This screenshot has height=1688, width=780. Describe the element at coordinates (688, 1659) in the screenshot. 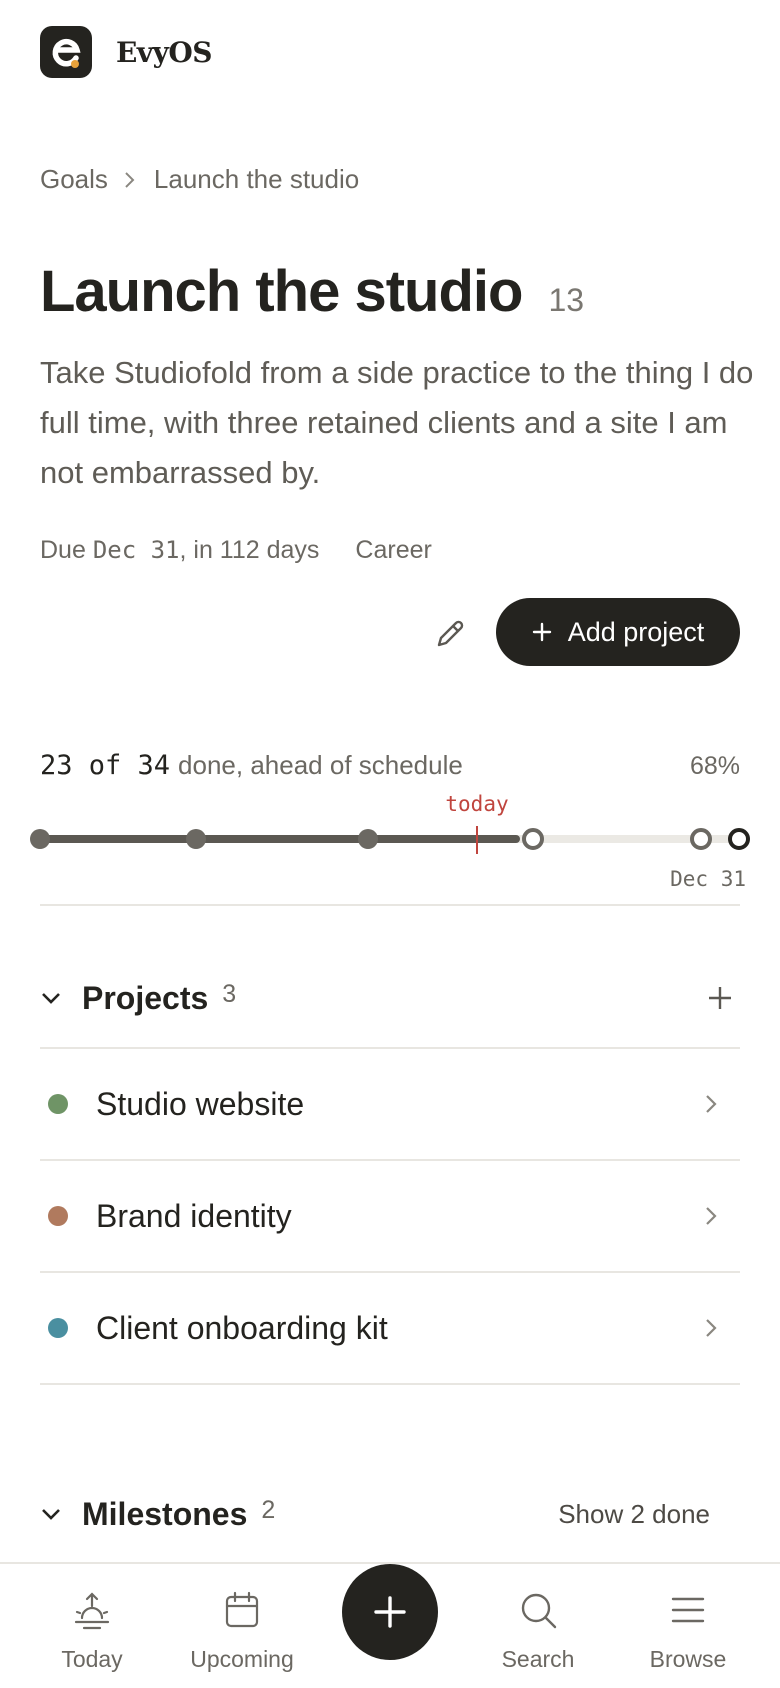

I see `nav-browse-label: Browse` at that location.